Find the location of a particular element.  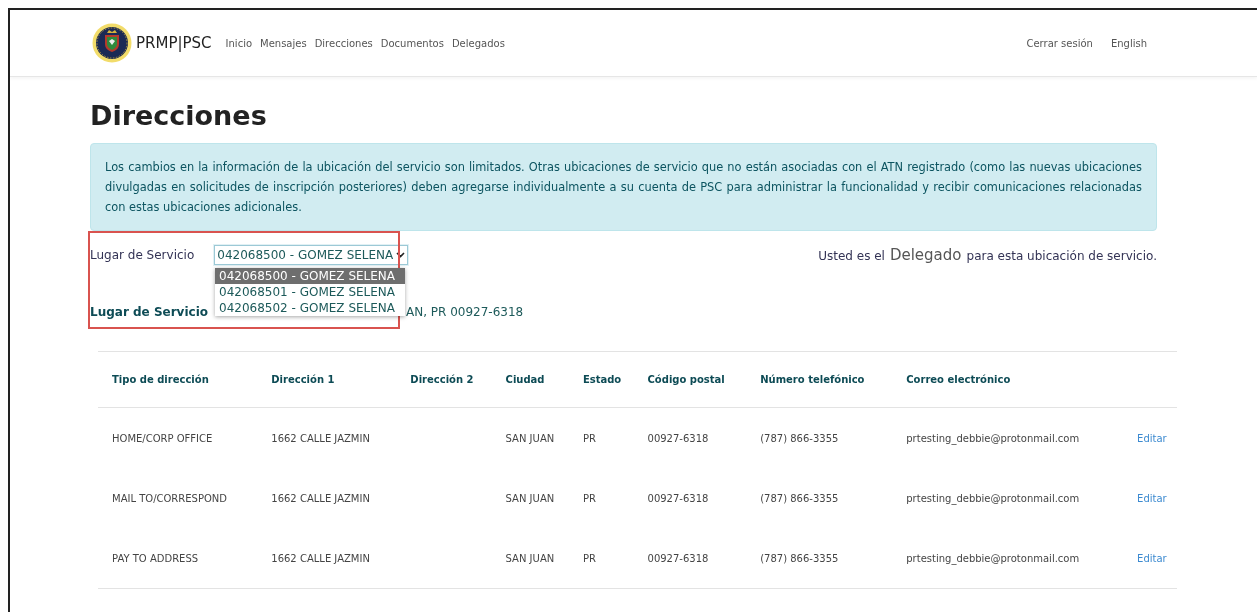

table-cell: MAIL TO/CORRESPOND is located at coordinates (169, 498).